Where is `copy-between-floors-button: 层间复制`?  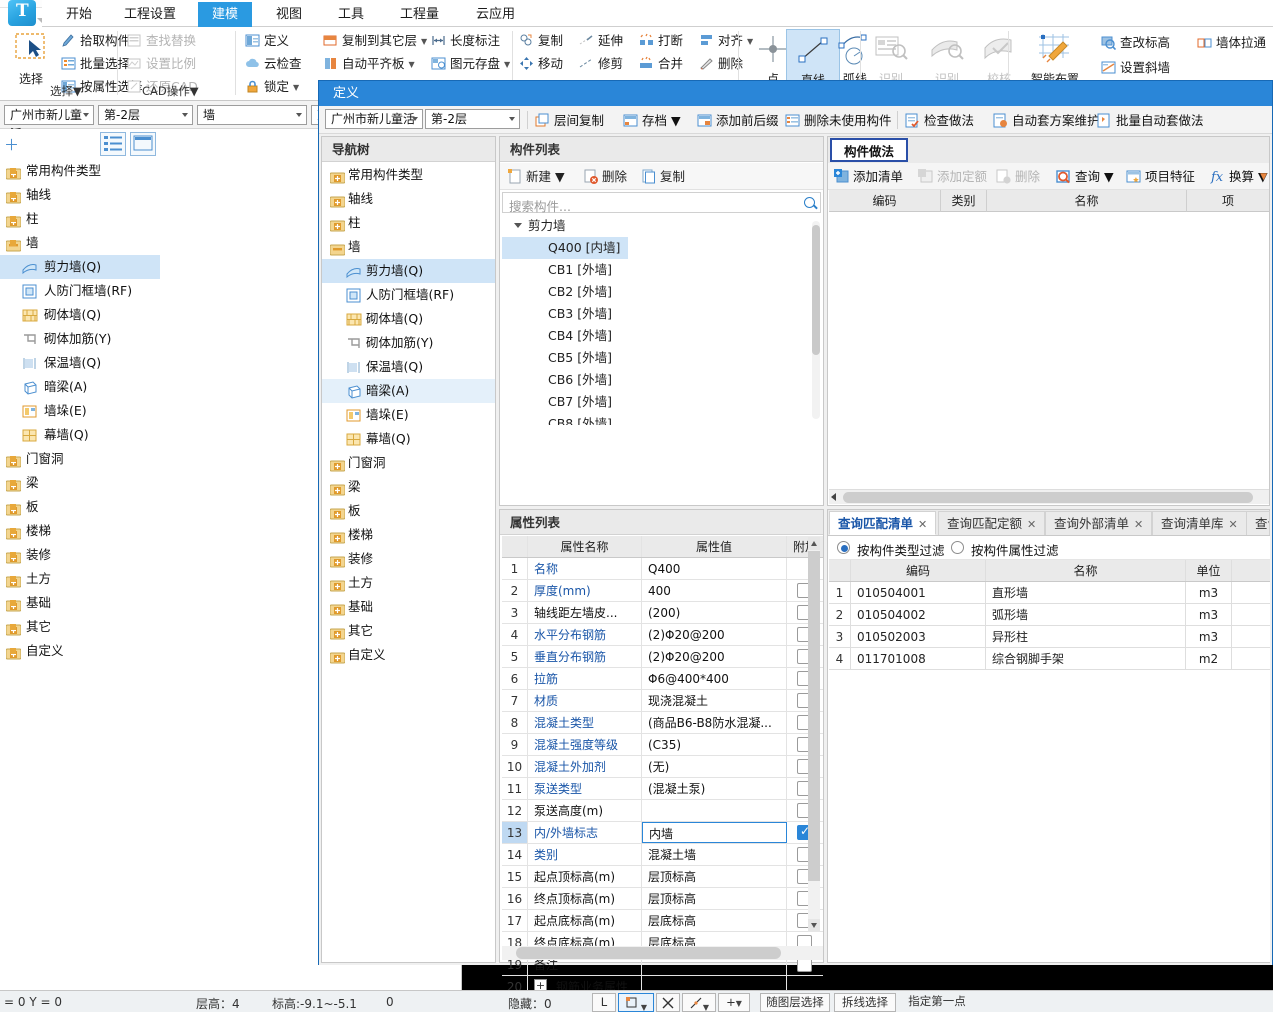
copy-between-floors-button: 层间复制 is located at coordinates (569, 120).